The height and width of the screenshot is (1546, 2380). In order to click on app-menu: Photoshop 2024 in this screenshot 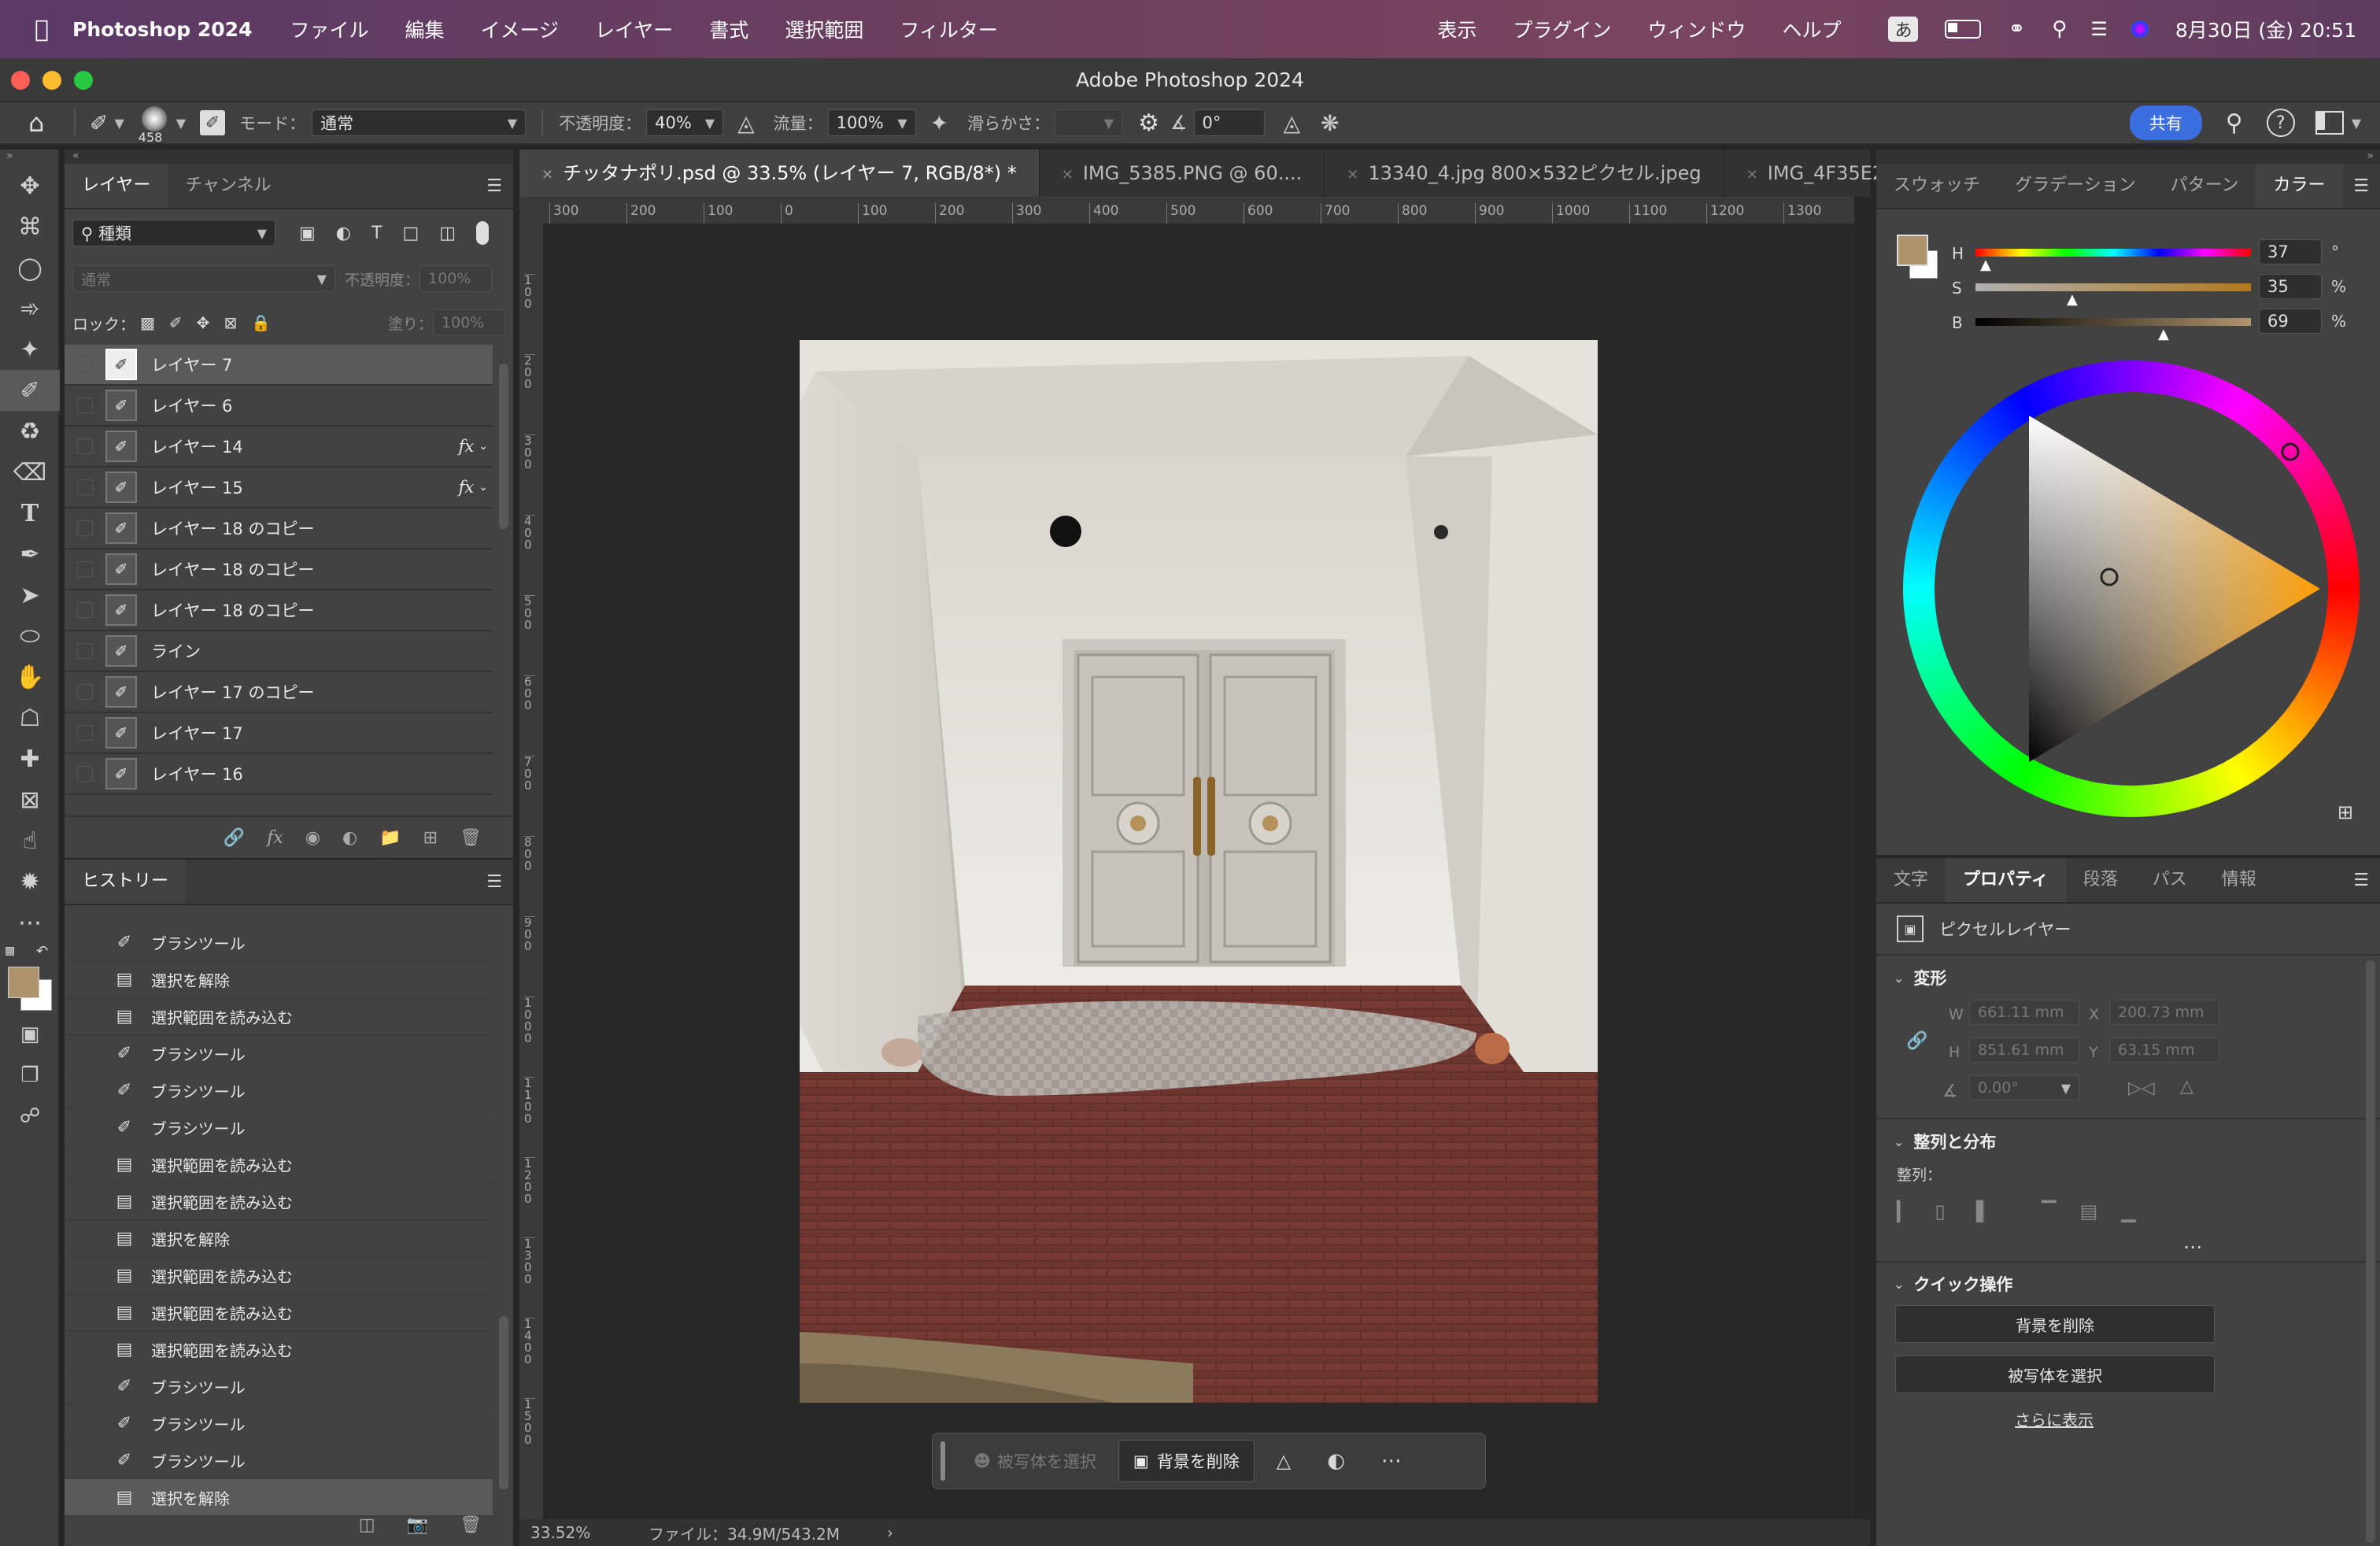, I will do `click(162, 29)`.